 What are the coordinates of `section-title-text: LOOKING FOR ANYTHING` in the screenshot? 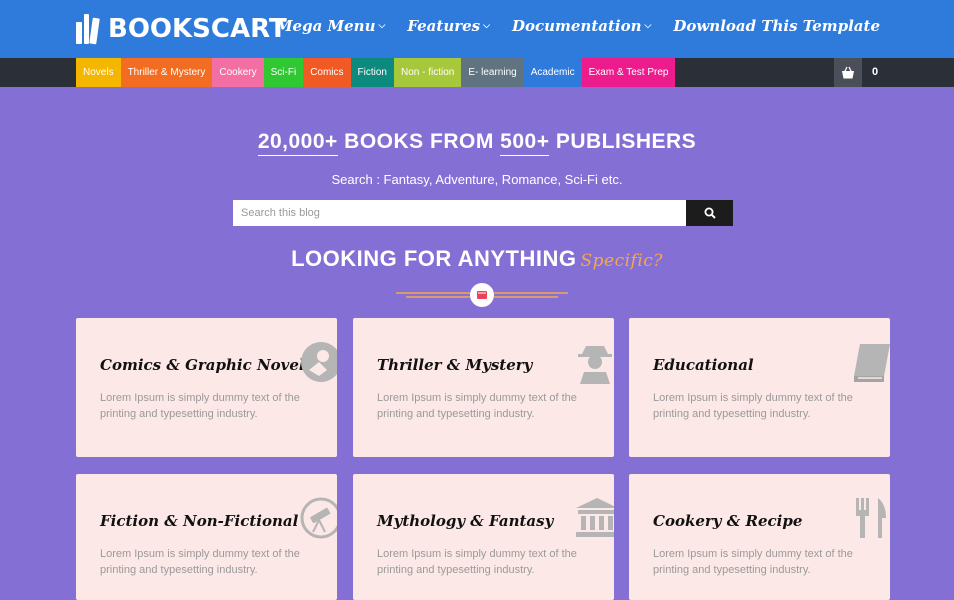 It's located at (434, 258).